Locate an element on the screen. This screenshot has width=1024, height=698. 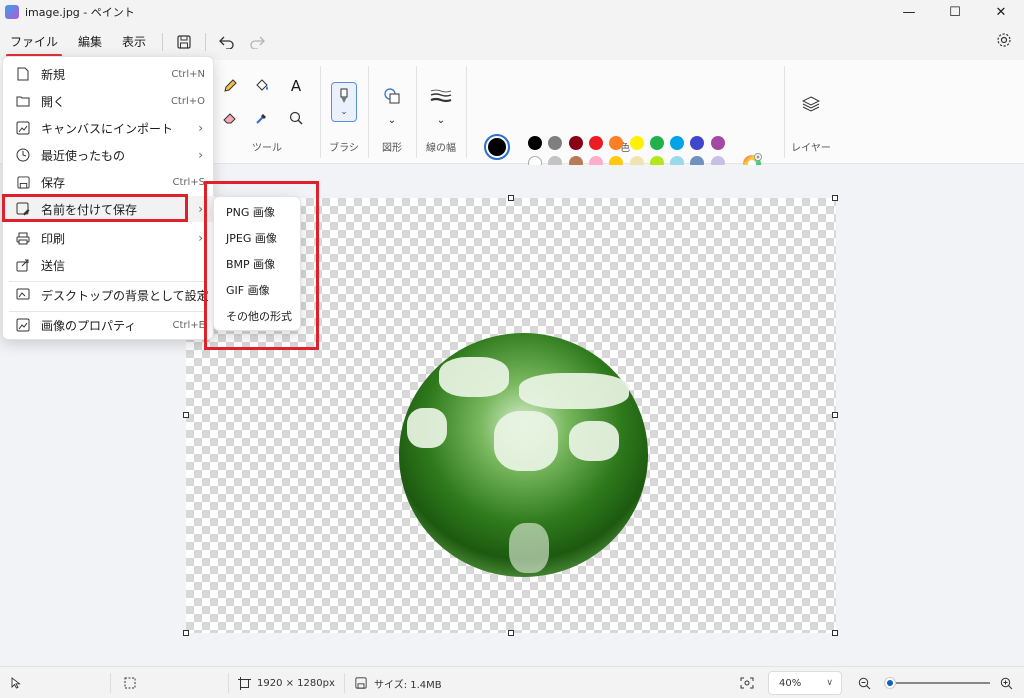
layers-group-label: レイヤー is located at coordinates (811, 148).